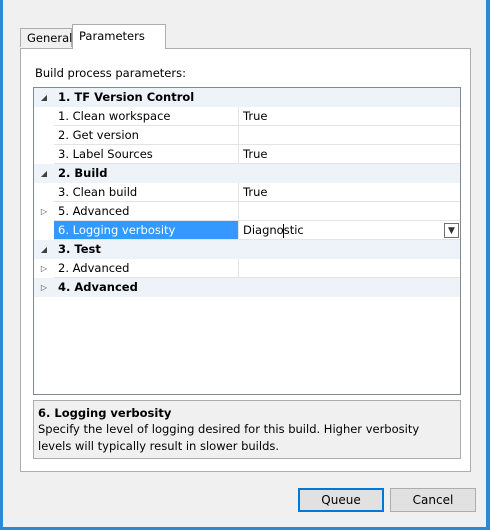 Image resolution: width=490 pixels, height=530 pixels. I want to click on property-row-clean-workspace: 1. Clean workspace True, so click(247, 116).